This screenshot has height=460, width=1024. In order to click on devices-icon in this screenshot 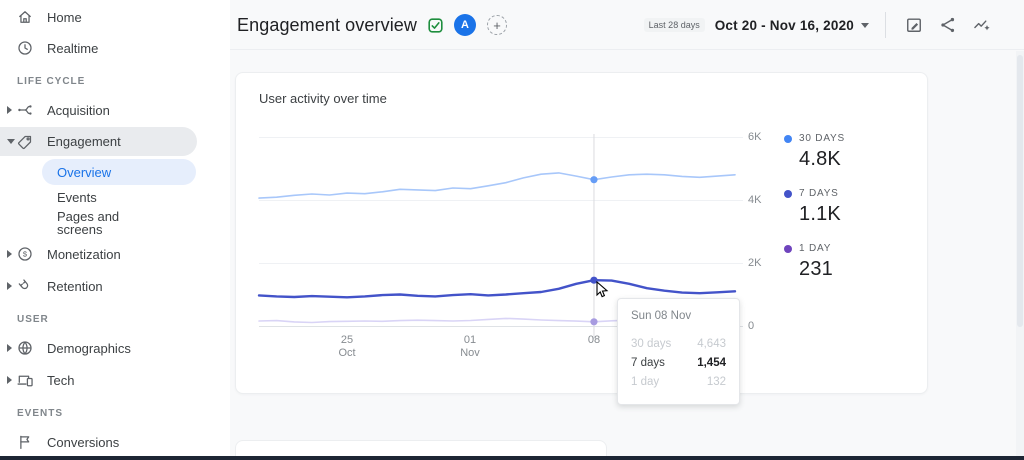, I will do `click(25, 380)`.